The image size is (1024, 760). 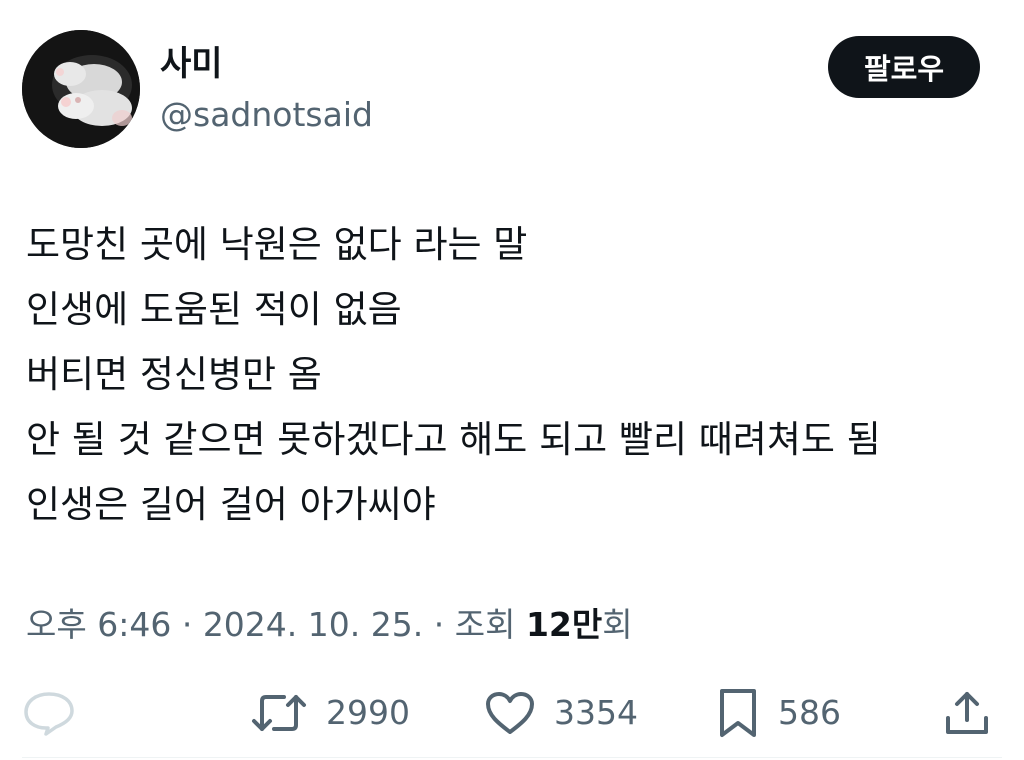 I want to click on reply-button, so click(x=49, y=713).